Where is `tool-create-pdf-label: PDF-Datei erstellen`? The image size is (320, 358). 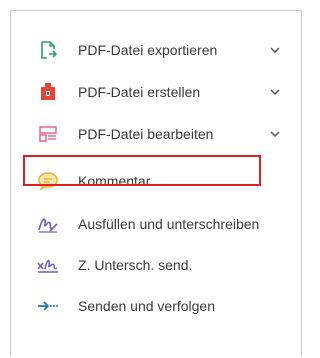 tool-create-pdf-label: PDF-Datei erstellen is located at coordinates (139, 92).